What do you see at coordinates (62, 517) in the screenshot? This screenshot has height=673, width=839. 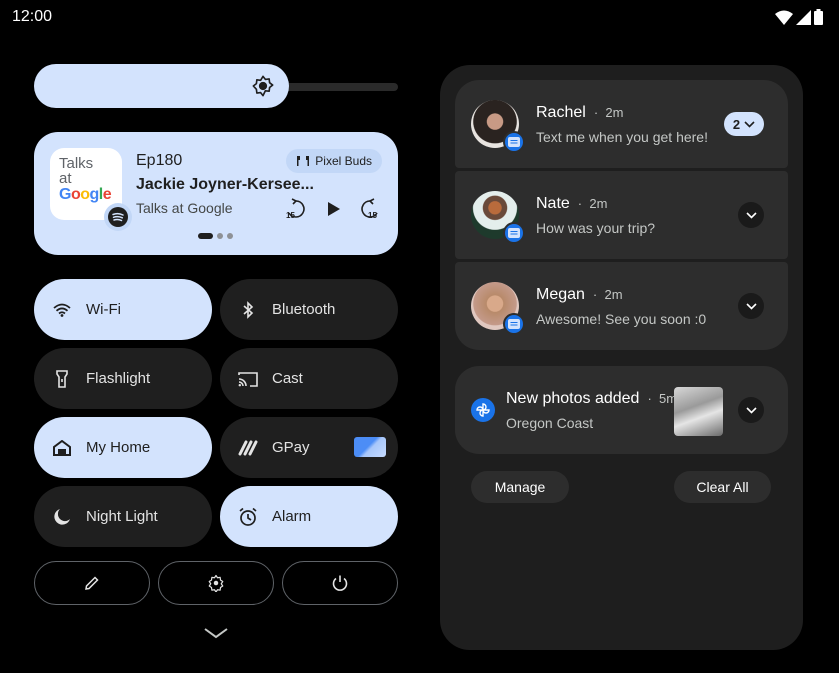 I see `moon-icon` at bounding box center [62, 517].